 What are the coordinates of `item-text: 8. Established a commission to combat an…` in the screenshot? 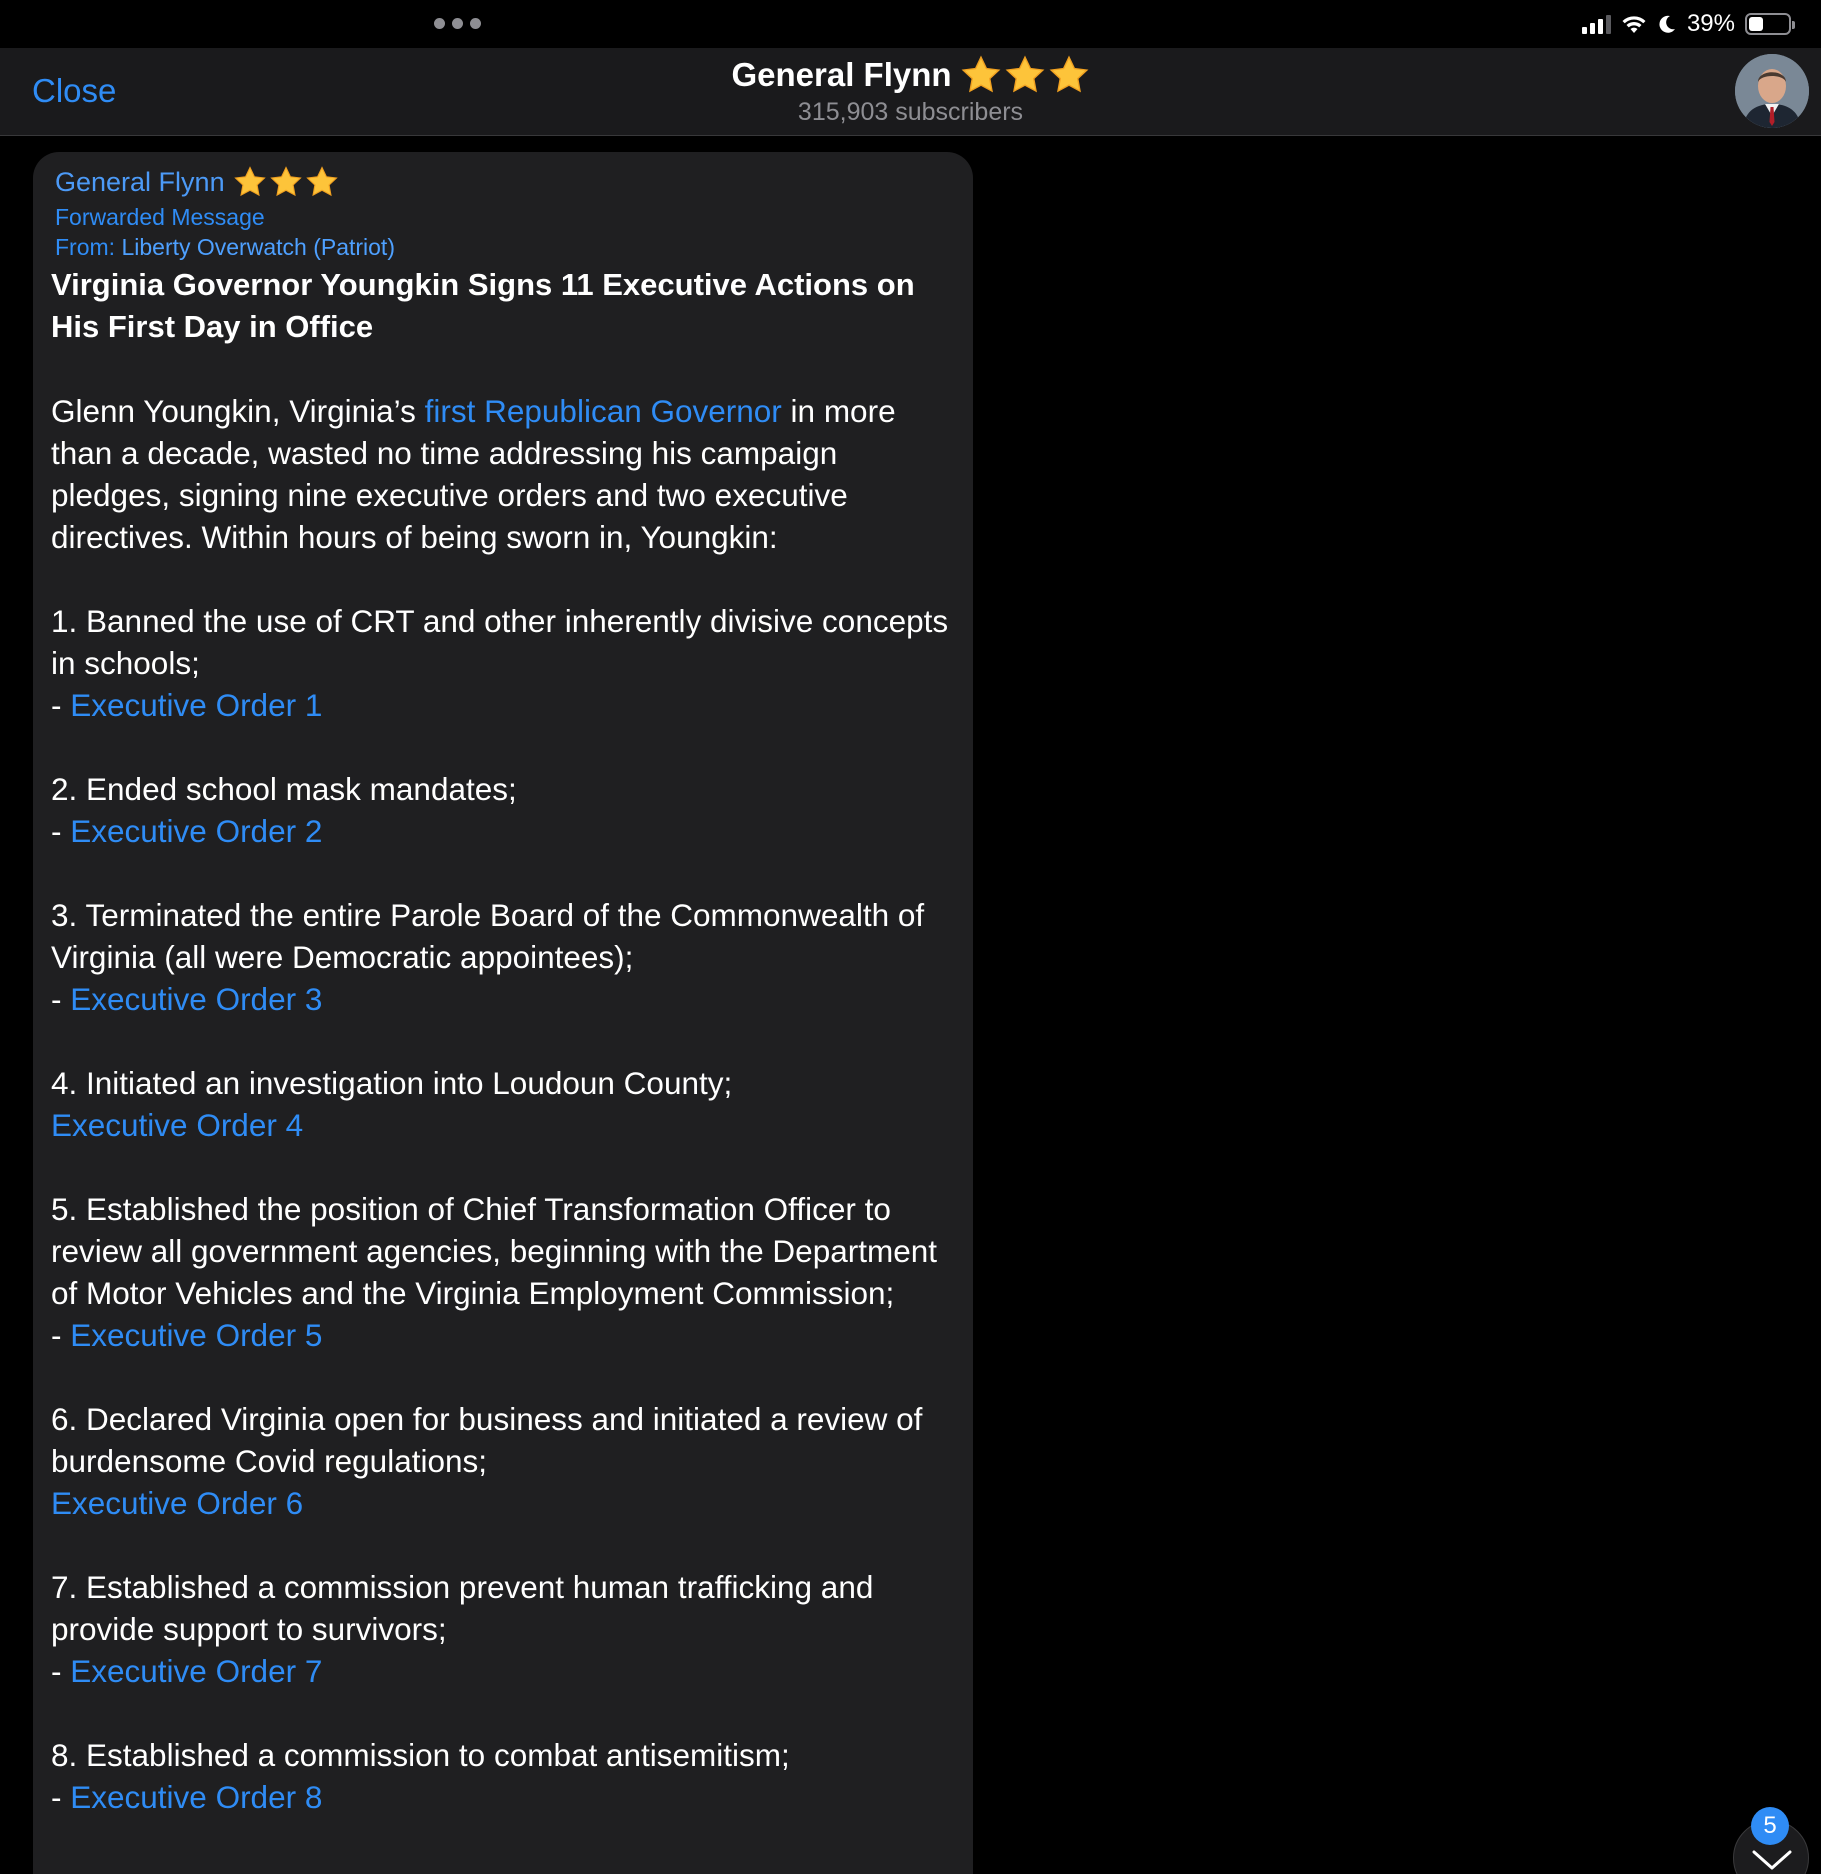 It's located at (420, 1755).